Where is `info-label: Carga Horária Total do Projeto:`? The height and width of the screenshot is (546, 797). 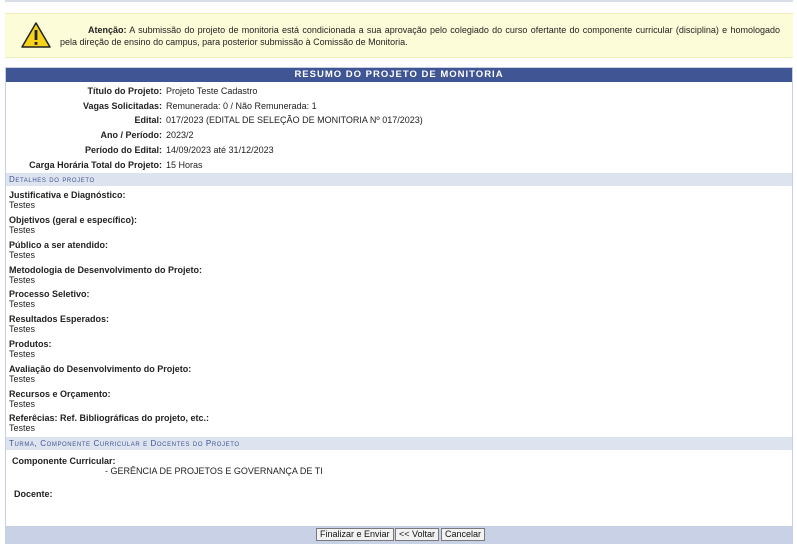 info-label: Carga Horária Total do Projeto: is located at coordinates (95, 165).